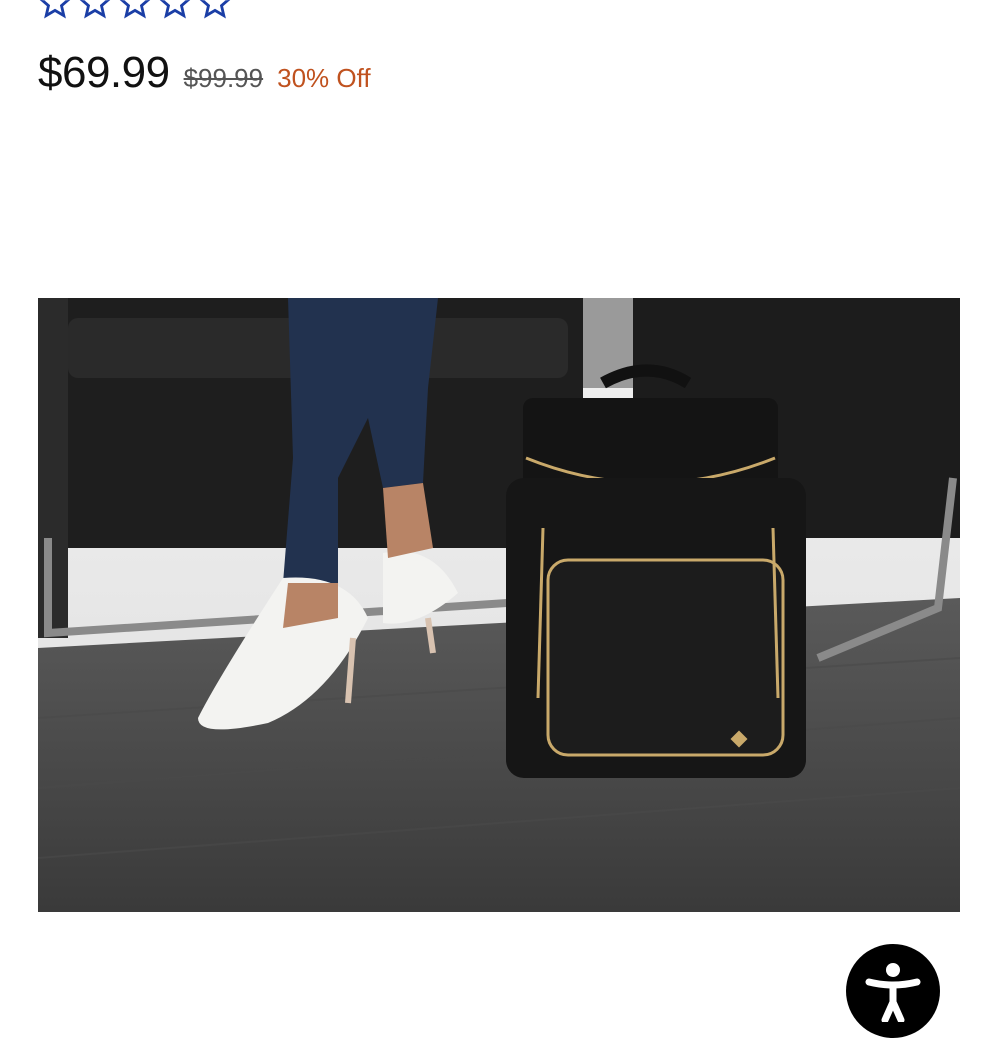 The width and height of the screenshot is (1000, 1038). I want to click on original-price: $99.99, so click(223, 78).